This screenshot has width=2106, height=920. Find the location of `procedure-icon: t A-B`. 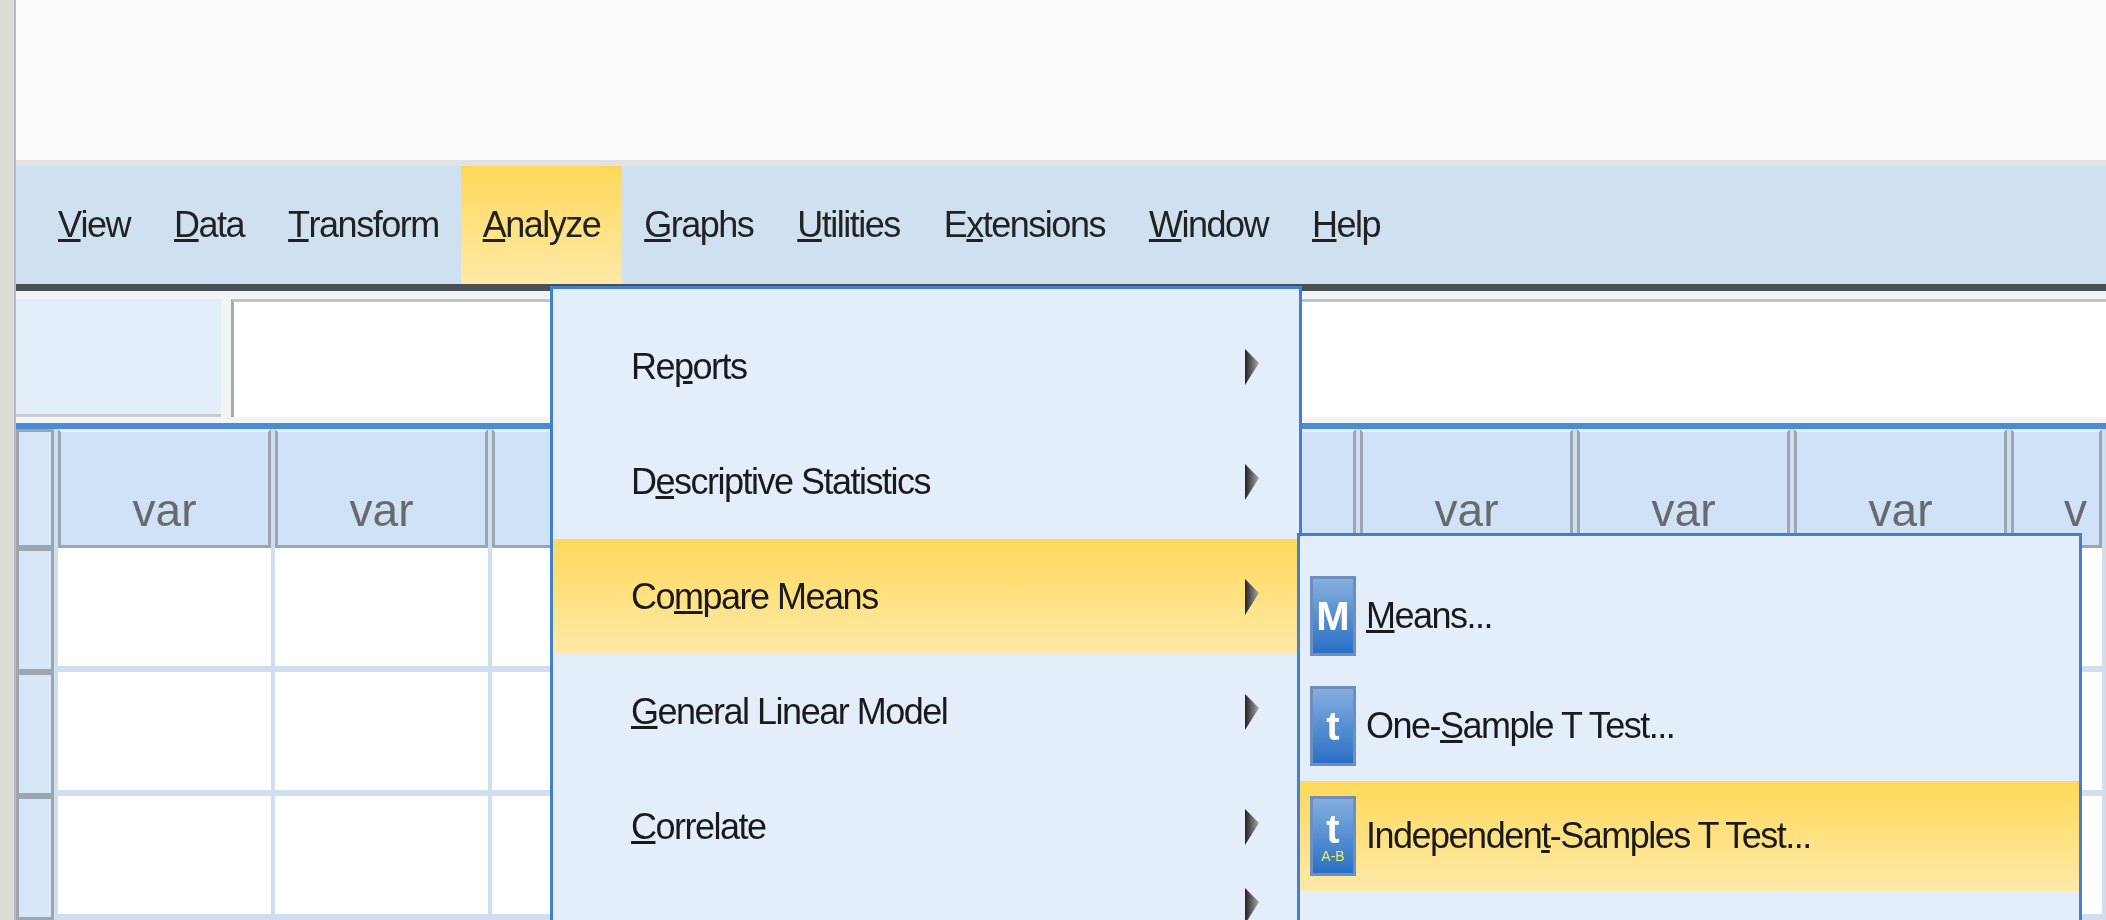

procedure-icon: t A-B is located at coordinates (1333, 836).